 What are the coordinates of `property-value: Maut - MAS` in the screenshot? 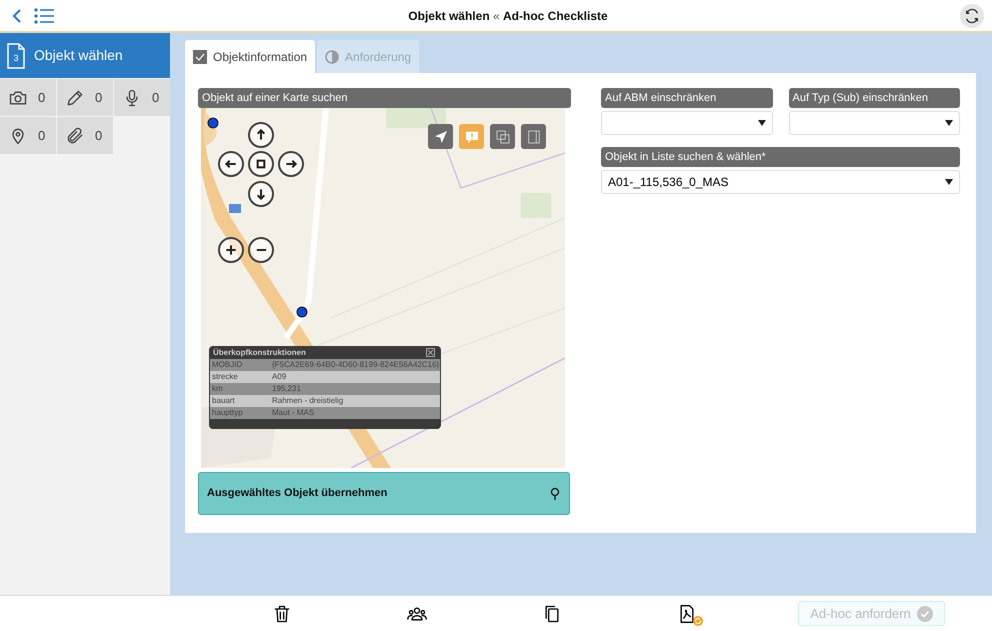 It's located at (293, 413).